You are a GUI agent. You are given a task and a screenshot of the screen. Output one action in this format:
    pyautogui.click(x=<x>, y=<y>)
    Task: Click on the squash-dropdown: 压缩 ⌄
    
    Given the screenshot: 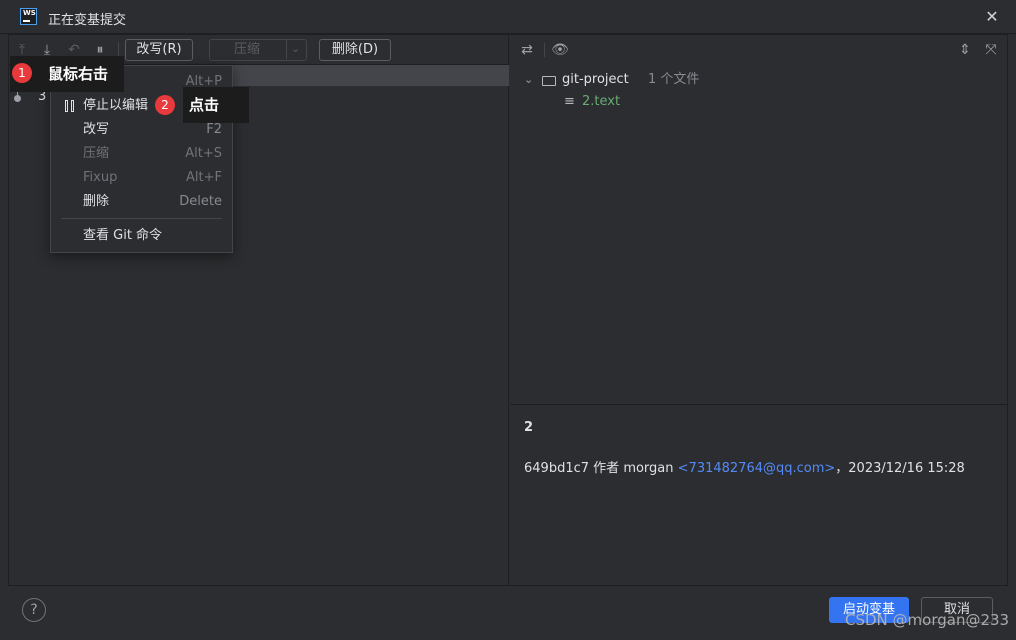 What is the action you would take?
    pyautogui.click(x=258, y=50)
    